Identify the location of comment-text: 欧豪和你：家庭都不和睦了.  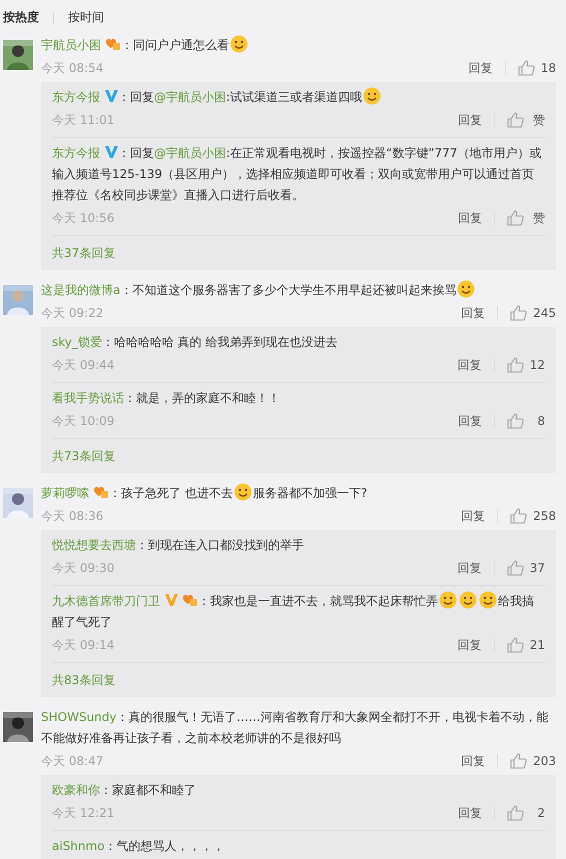
(124, 790).